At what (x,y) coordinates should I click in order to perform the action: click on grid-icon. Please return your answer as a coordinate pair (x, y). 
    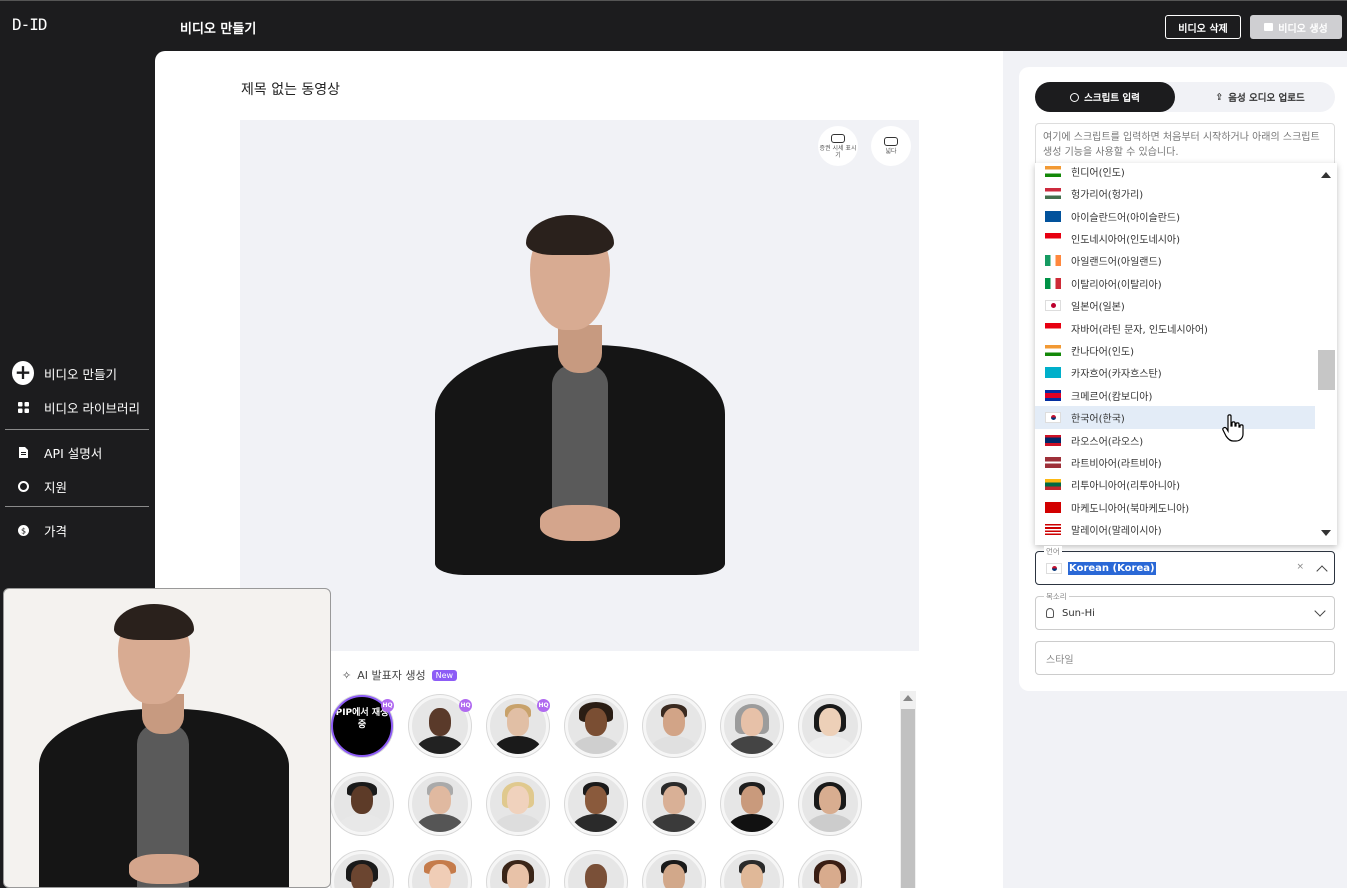
    Looking at the image, I should click on (23, 407).